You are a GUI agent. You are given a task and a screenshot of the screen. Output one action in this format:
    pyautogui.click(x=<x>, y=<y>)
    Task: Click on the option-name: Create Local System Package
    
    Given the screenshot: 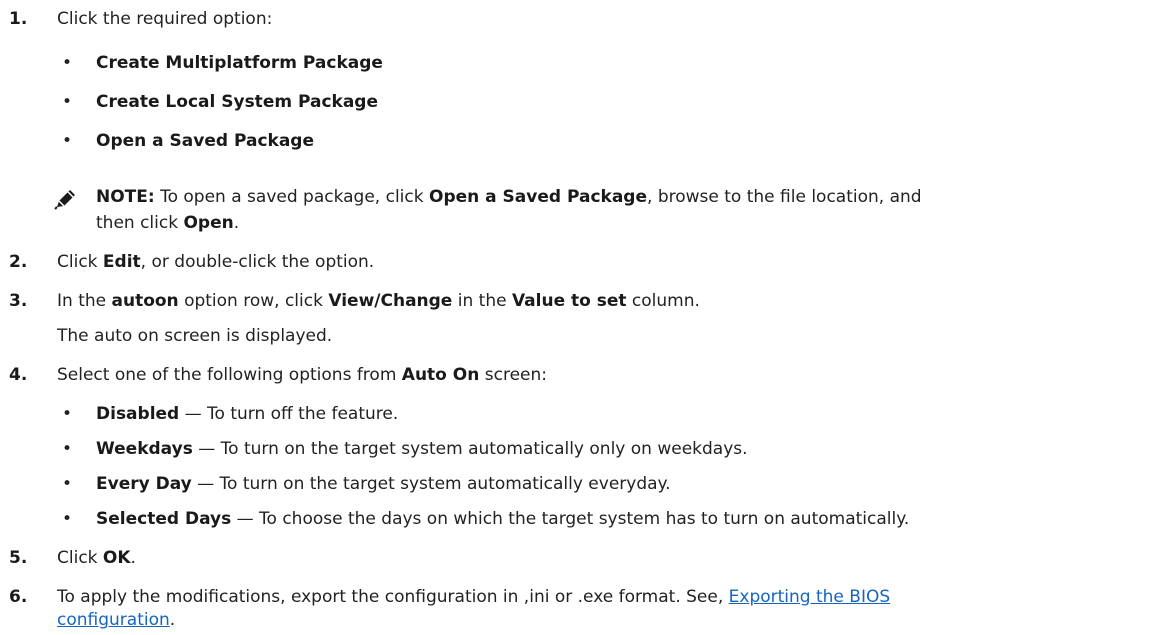 What is the action you would take?
    pyautogui.click(x=237, y=102)
    